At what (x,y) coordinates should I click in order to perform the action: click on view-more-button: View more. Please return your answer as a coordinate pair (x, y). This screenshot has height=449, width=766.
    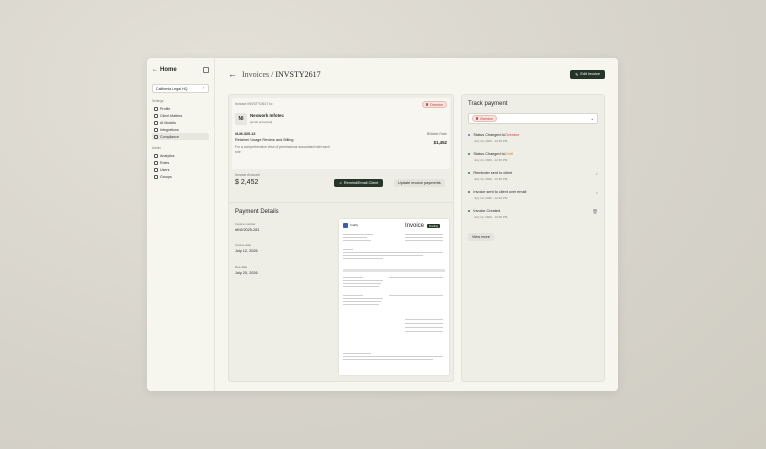
    Looking at the image, I should click on (481, 237).